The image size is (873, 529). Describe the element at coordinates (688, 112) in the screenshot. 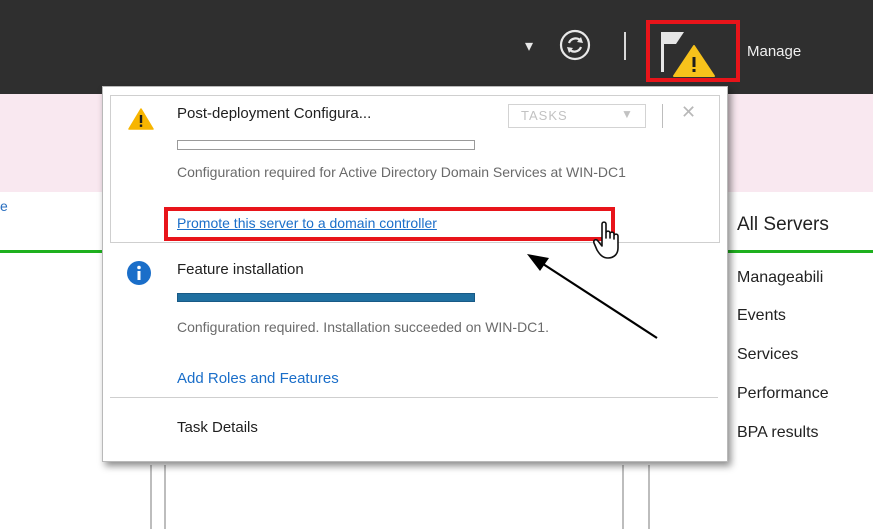

I see `close-icon: ✕` at that location.